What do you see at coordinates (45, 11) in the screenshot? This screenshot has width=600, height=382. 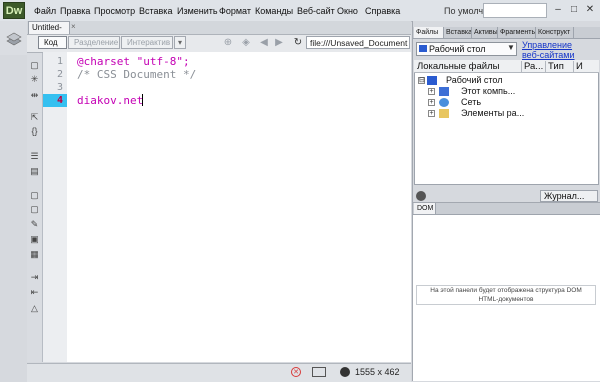 I see `menu-file: Файл` at bounding box center [45, 11].